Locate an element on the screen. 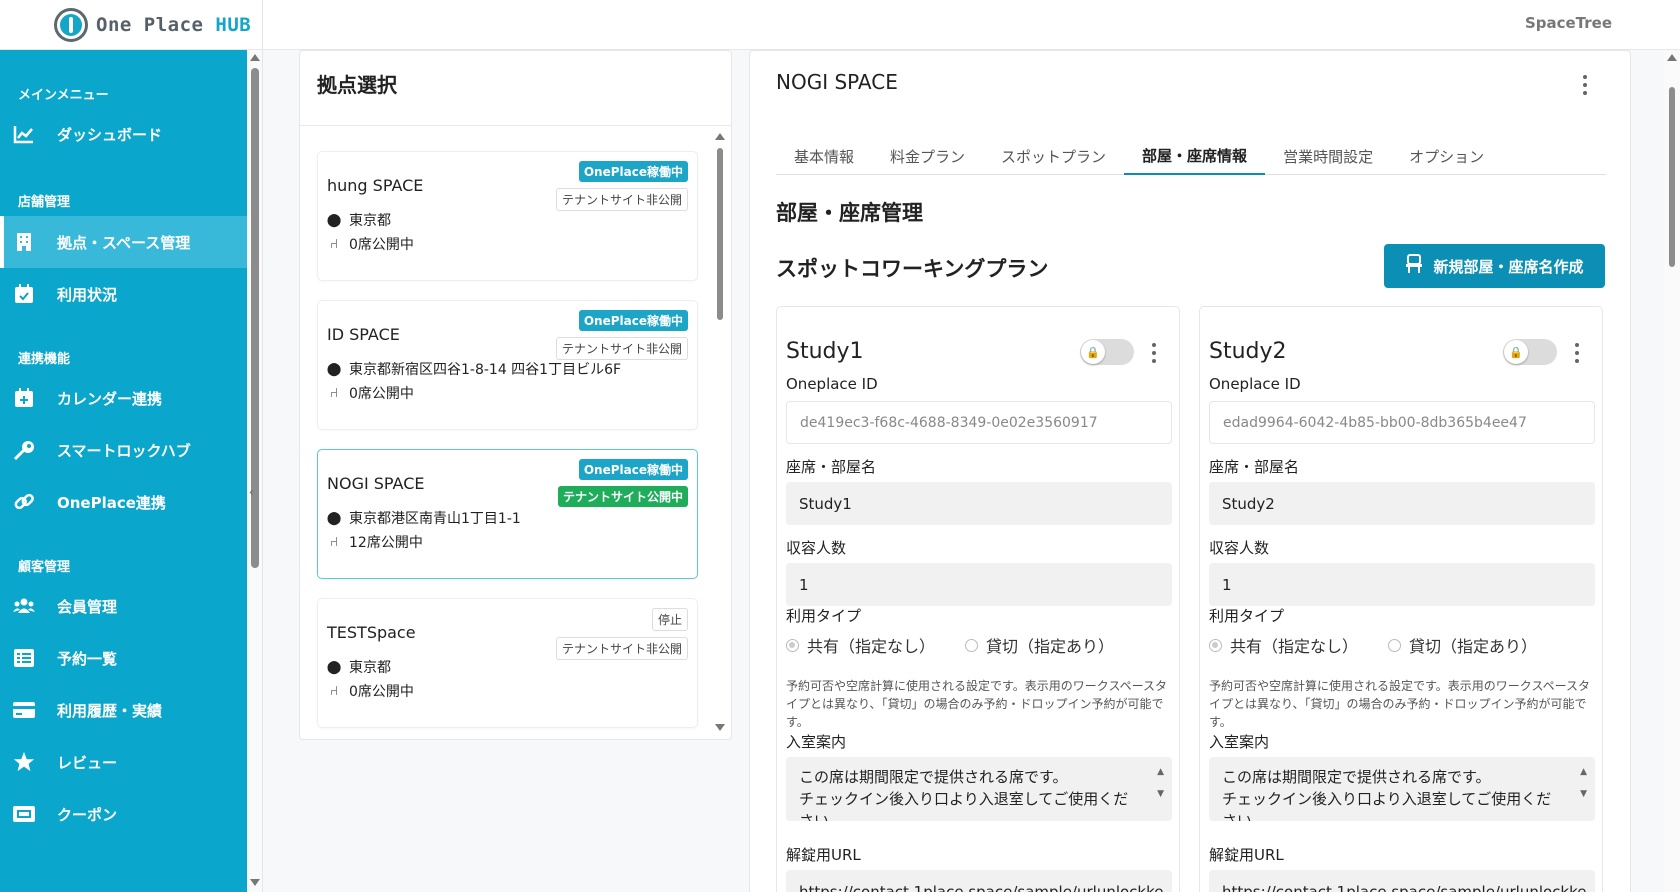 Image resolution: width=1680 pixels, height=892 pixels. section-title: 部屋・座席管理 is located at coordinates (849, 213).